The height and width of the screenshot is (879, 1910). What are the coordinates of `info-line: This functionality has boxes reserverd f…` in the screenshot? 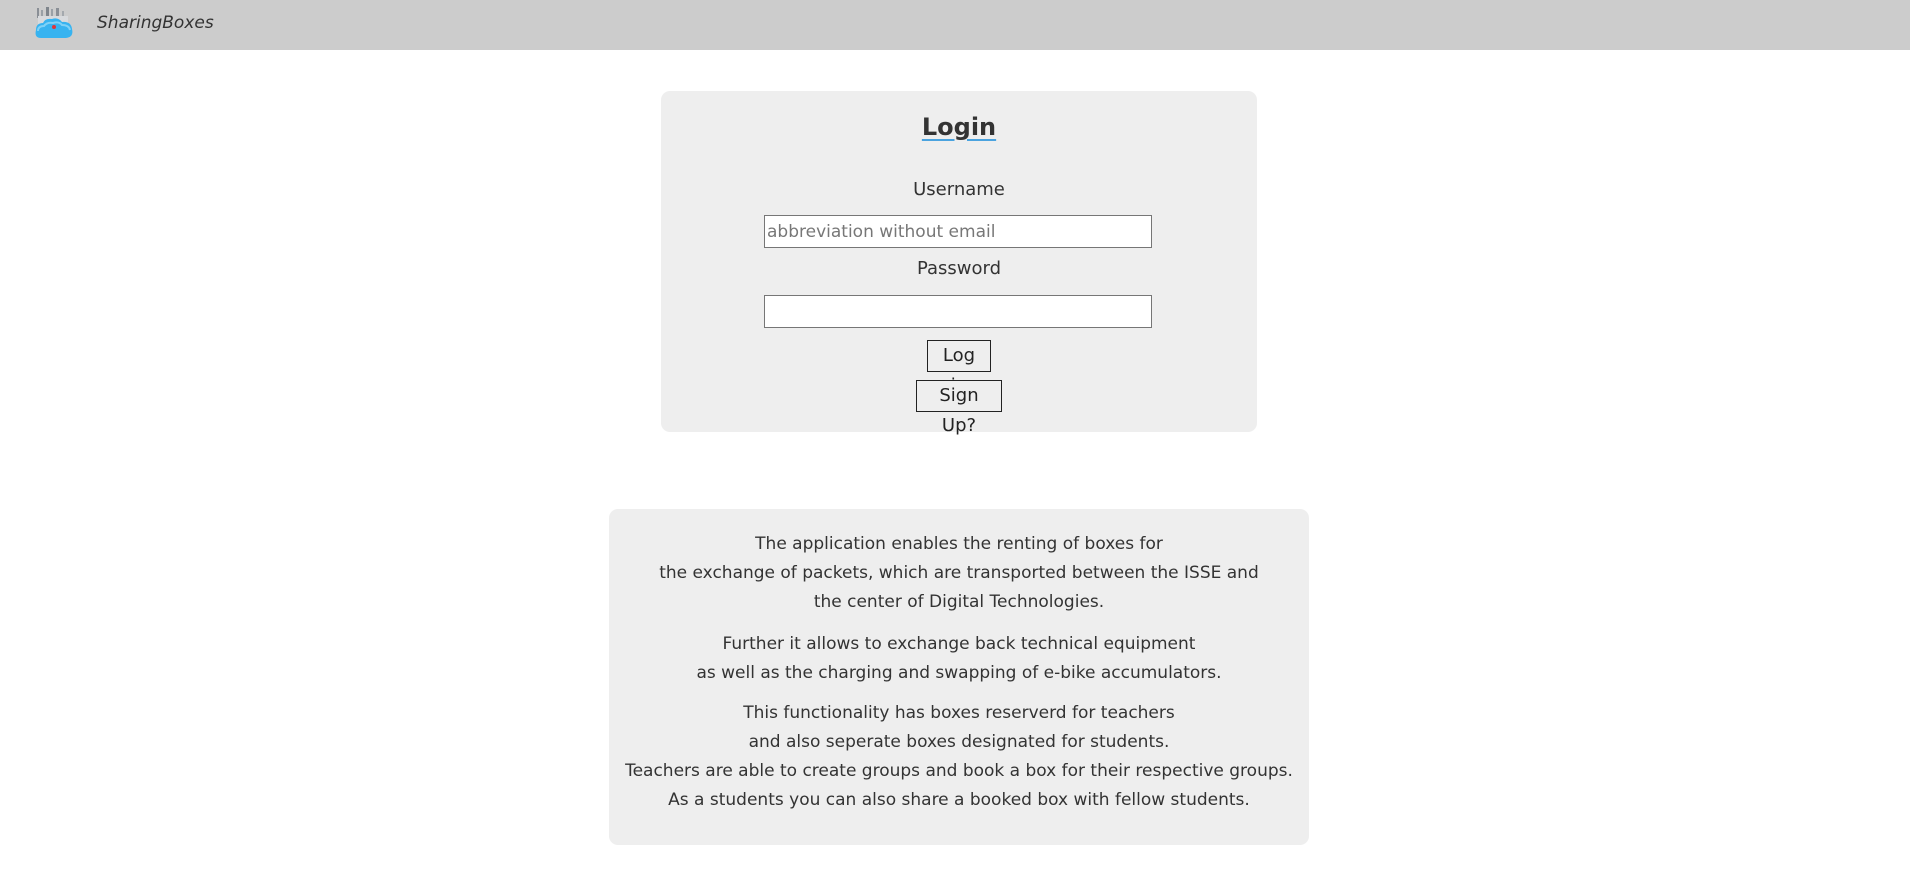 It's located at (959, 713).